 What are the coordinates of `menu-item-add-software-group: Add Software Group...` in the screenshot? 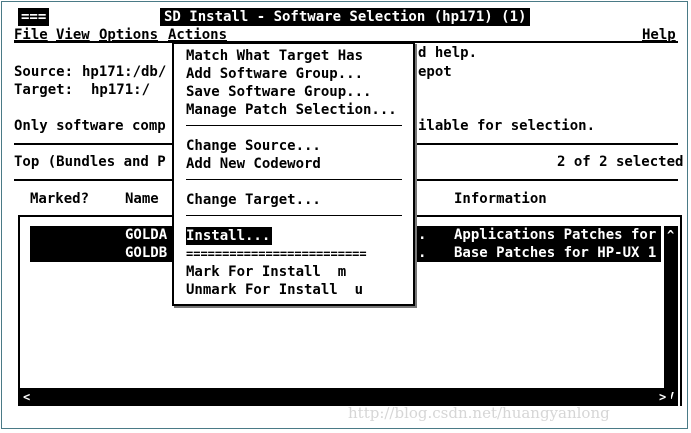 It's located at (274, 74).